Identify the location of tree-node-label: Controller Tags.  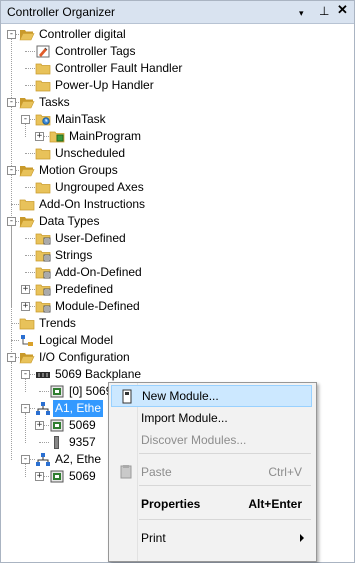
(95, 51).